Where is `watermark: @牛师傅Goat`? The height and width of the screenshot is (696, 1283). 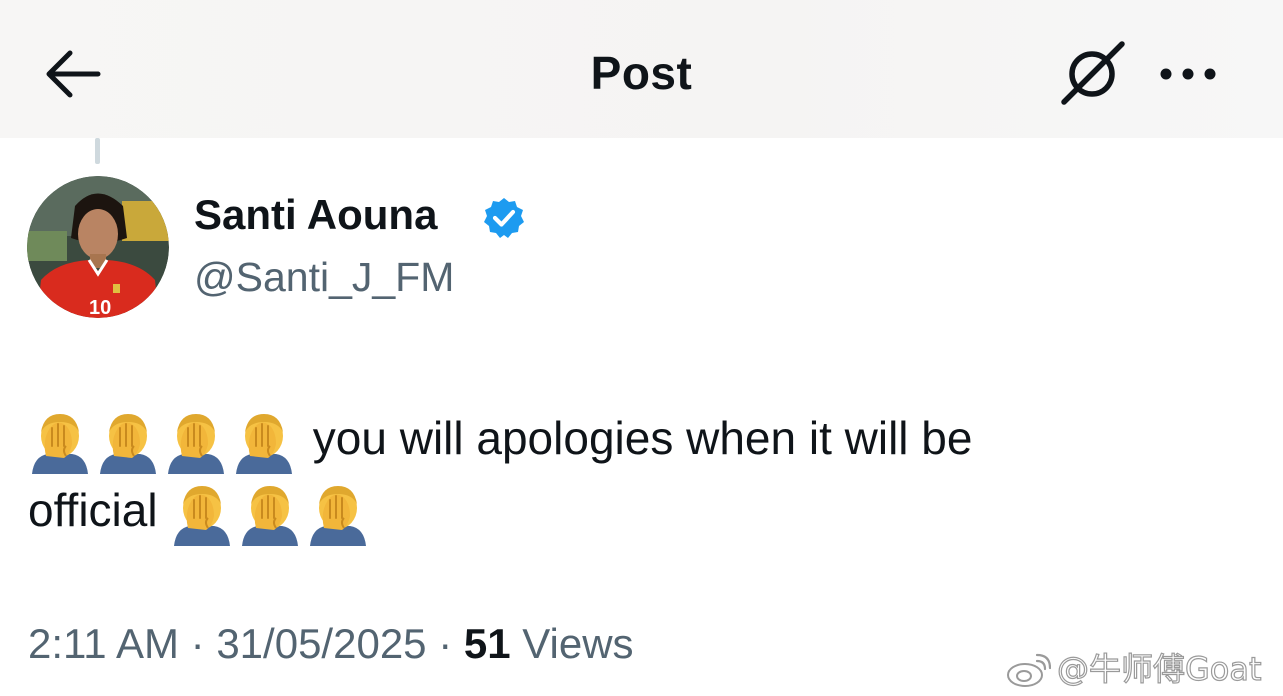 watermark: @牛师傅Goat is located at coordinates (1133, 667).